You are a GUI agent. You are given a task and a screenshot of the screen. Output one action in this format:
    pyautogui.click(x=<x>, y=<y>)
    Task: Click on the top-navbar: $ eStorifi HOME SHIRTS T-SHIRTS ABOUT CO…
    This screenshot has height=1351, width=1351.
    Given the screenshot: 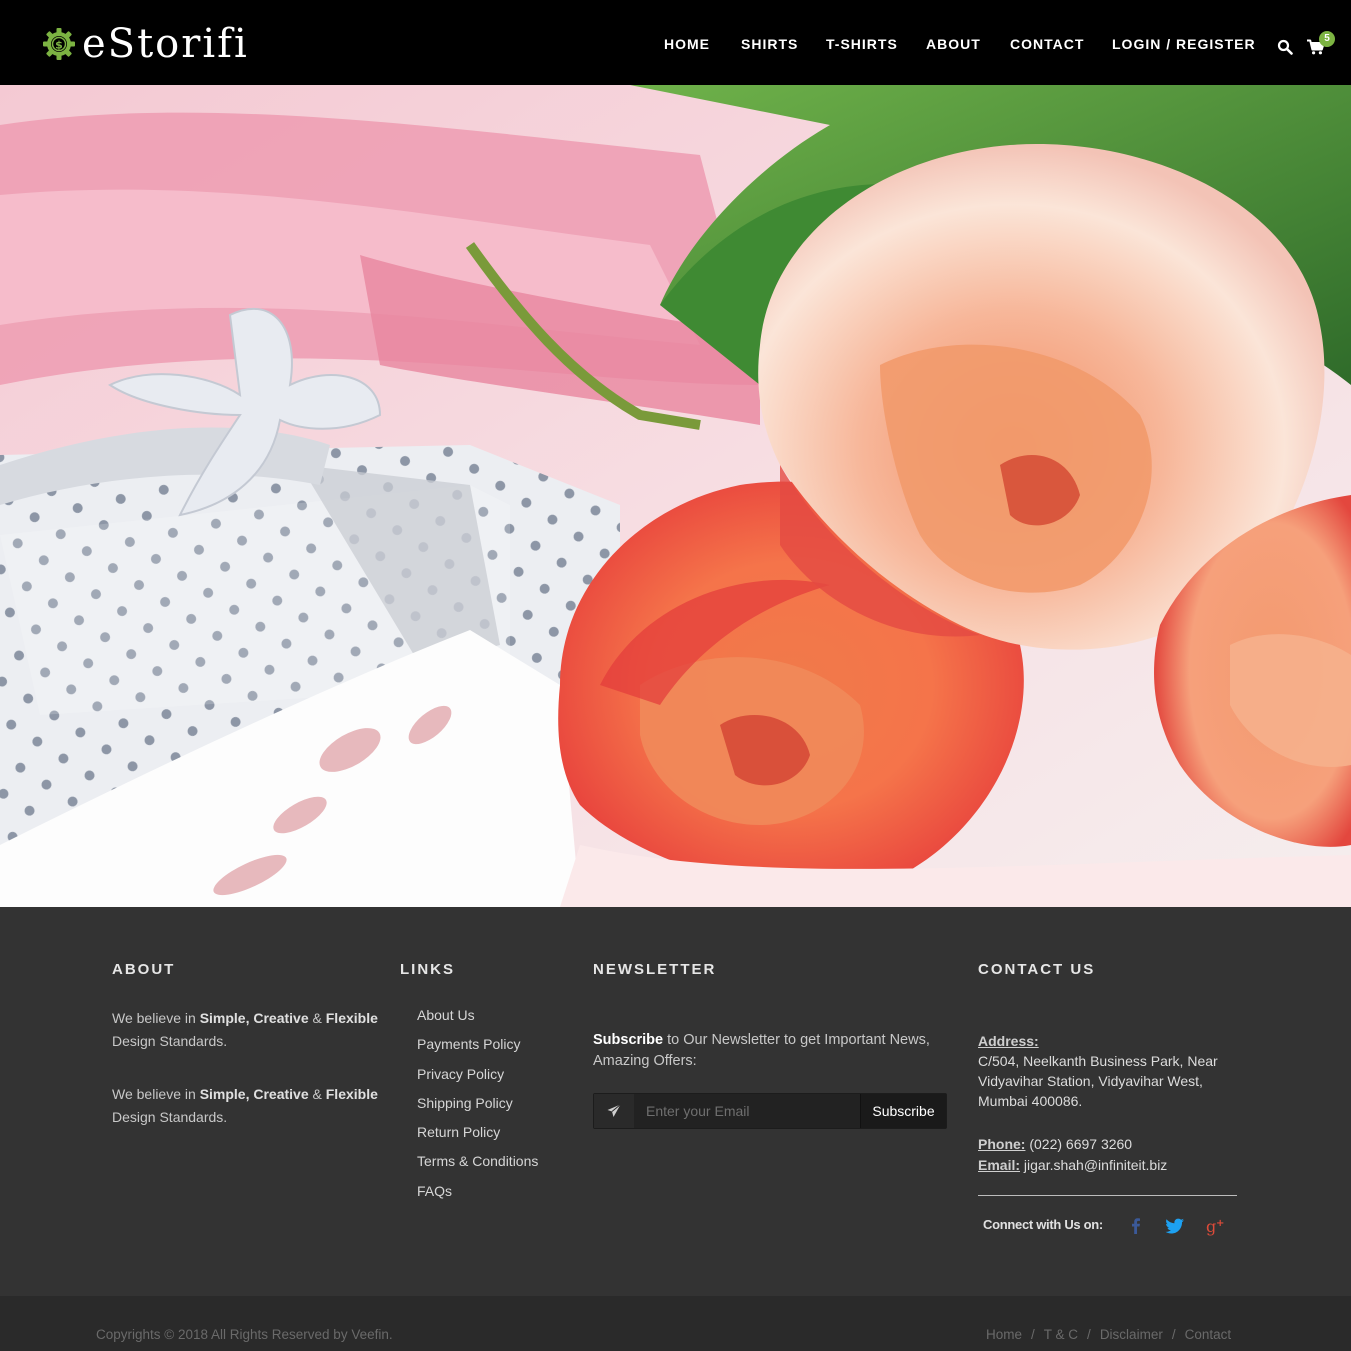 What is the action you would take?
    pyautogui.click(x=675, y=42)
    